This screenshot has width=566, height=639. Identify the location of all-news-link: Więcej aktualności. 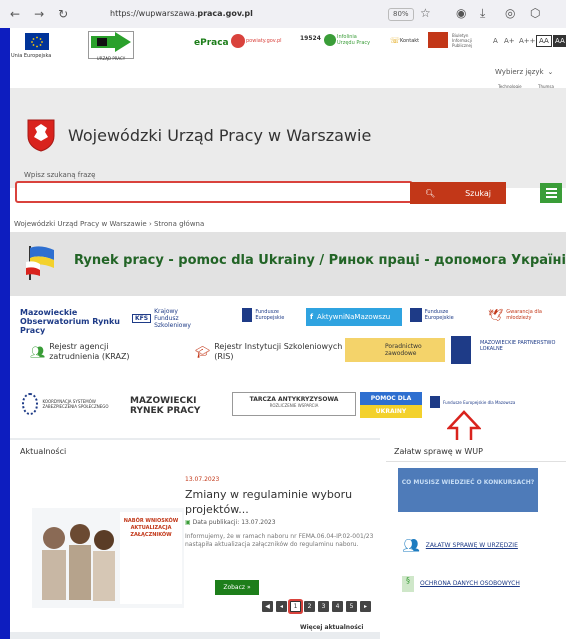
(331, 627).